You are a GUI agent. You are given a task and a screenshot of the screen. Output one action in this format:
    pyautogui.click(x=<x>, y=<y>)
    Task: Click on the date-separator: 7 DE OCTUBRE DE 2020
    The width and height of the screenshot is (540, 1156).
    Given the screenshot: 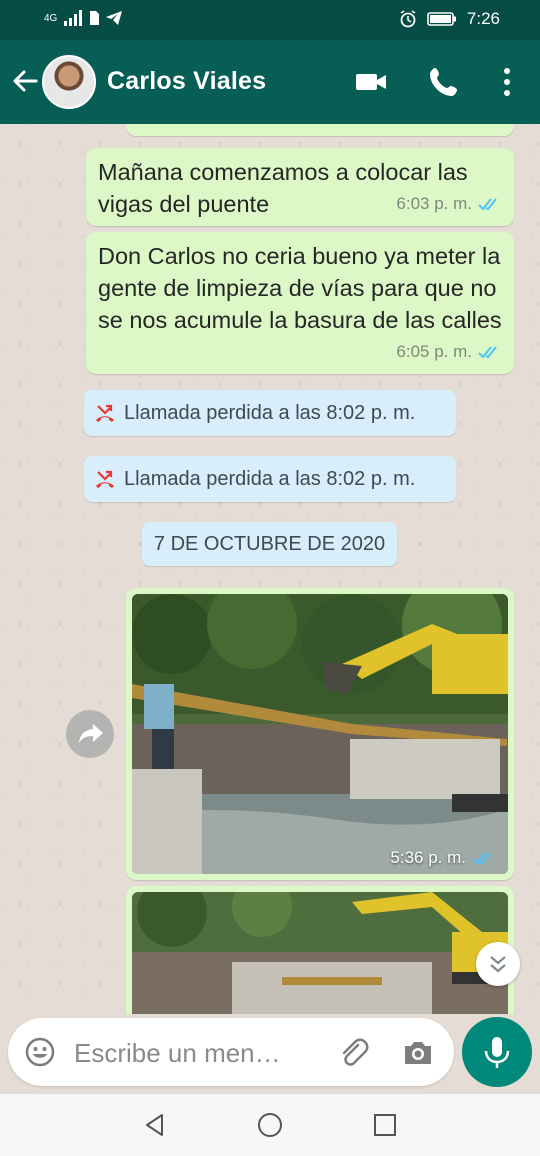 What is the action you would take?
    pyautogui.click(x=269, y=544)
    